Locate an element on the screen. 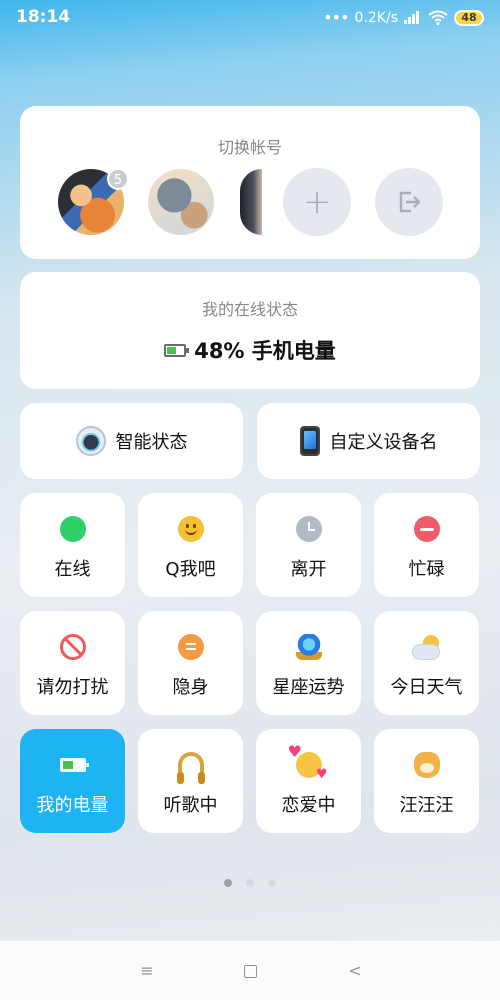  custom-device-name-button: 自定义设备名 is located at coordinates (368, 441).